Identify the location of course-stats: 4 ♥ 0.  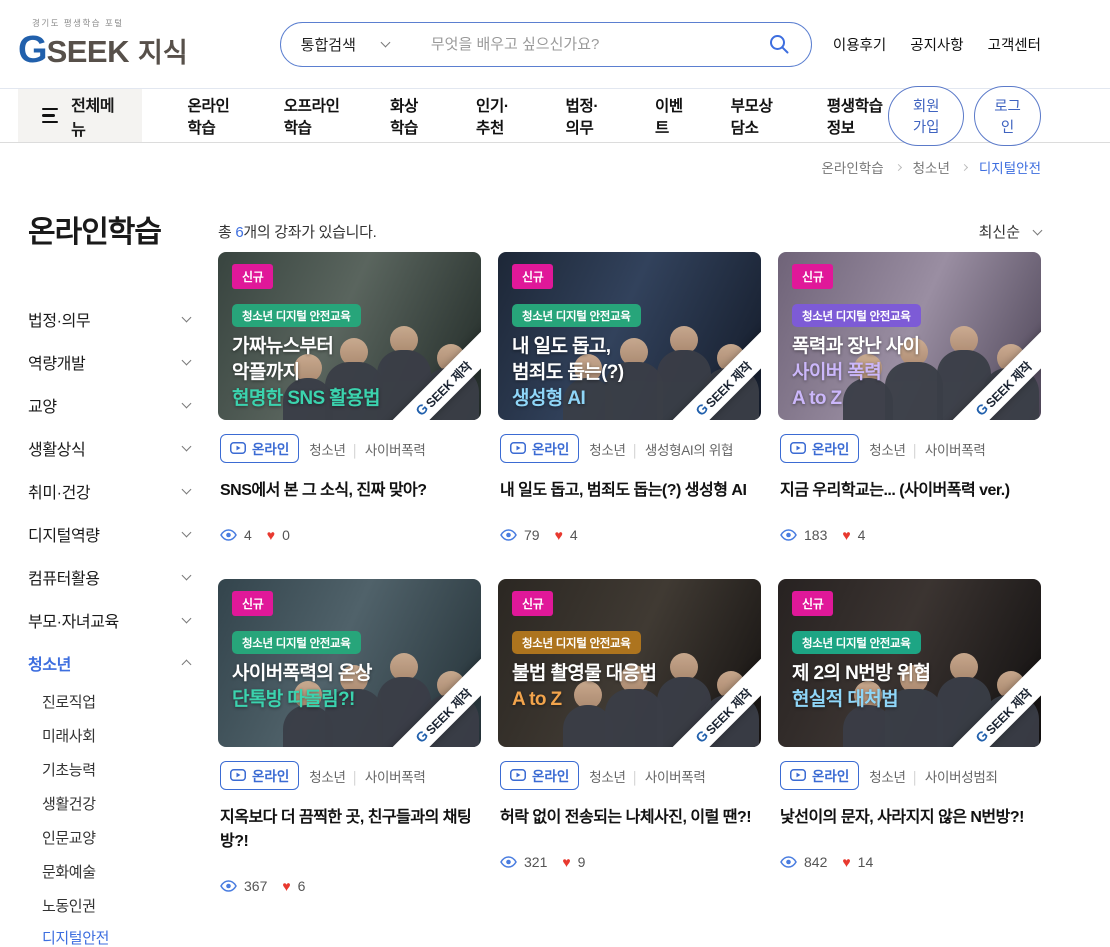
(349, 535).